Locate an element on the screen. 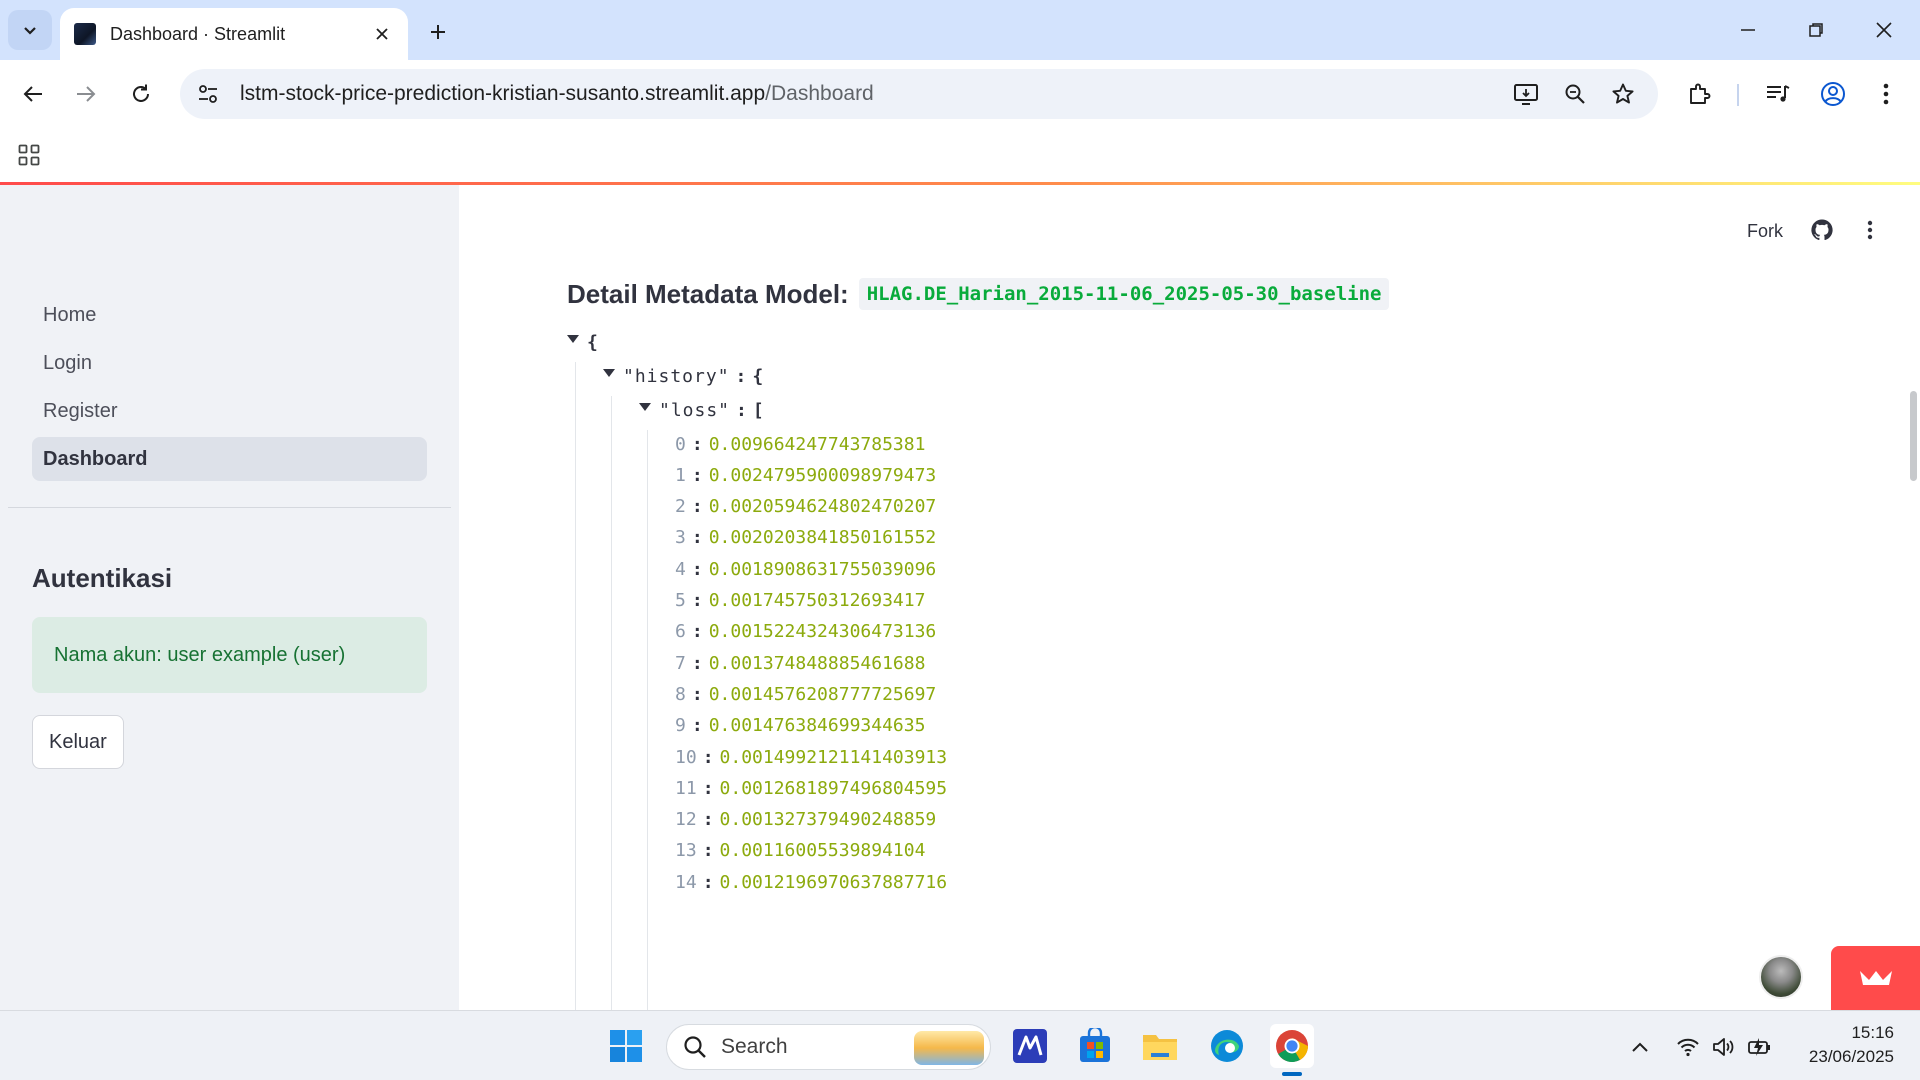 Image resolution: width=1920 pixels, height=1080 pixels. fork-button: Fork is located at coordinates (1765, 231).